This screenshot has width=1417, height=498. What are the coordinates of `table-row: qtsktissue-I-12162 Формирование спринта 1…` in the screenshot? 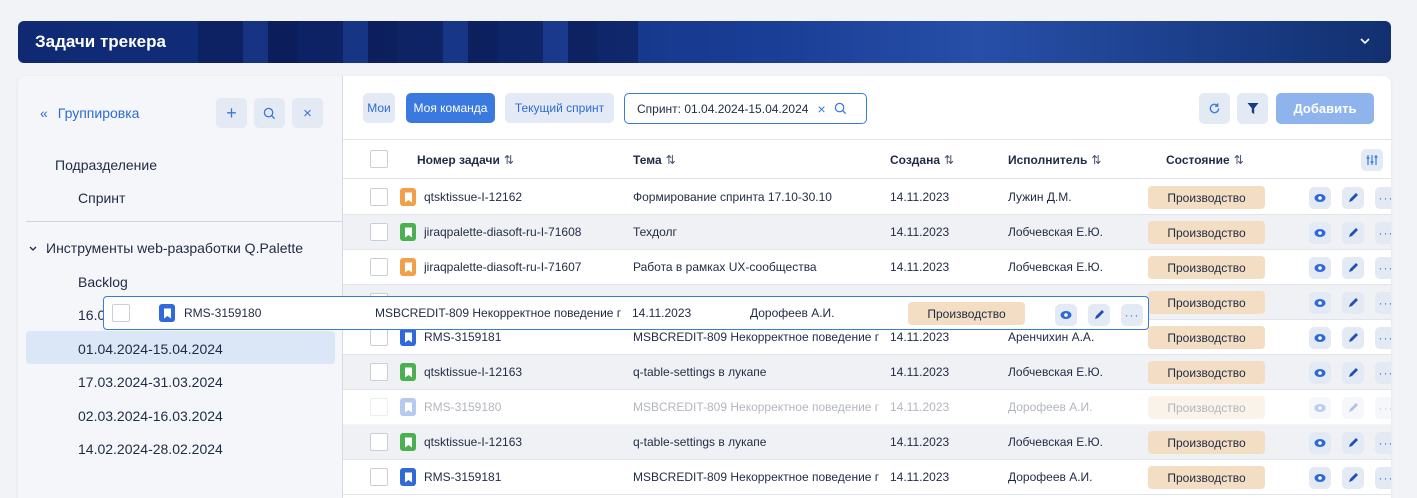 It's located at (867, 197).